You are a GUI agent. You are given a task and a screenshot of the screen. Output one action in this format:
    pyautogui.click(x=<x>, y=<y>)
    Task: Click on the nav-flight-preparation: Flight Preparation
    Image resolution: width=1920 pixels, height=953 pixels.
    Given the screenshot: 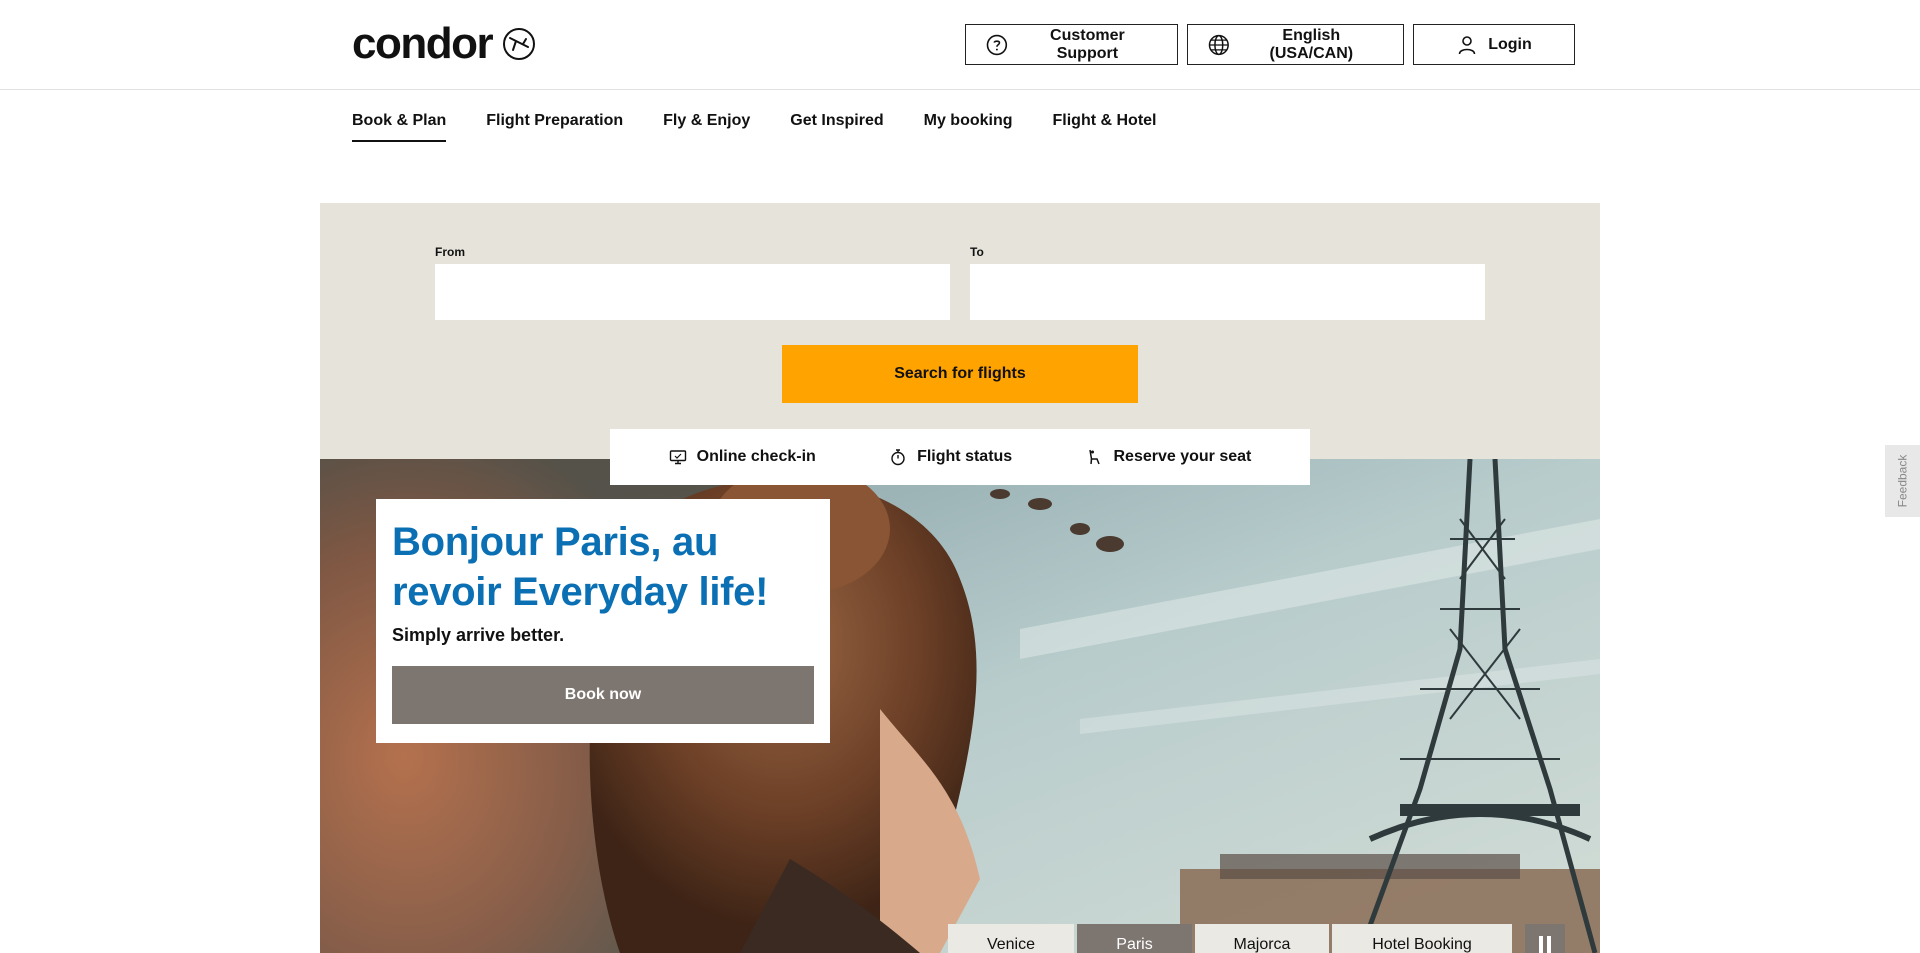 What is the action you would take?
    pyautogui.click(x=554, y=127)
    